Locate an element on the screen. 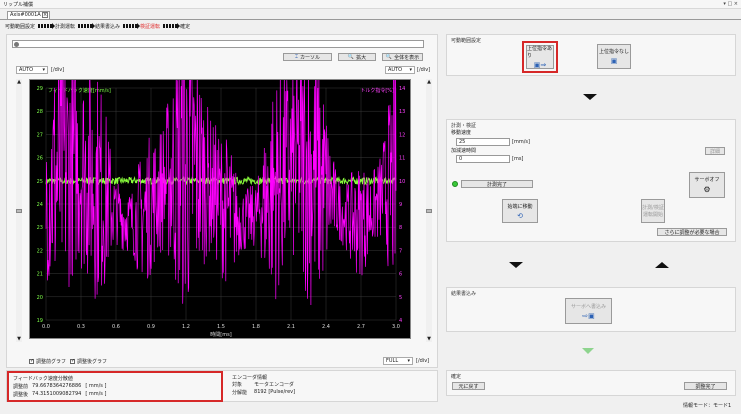 The width and height of the screenshot is (741, 414). restore-button: 元に戻す is located at coordinates (468, 386).